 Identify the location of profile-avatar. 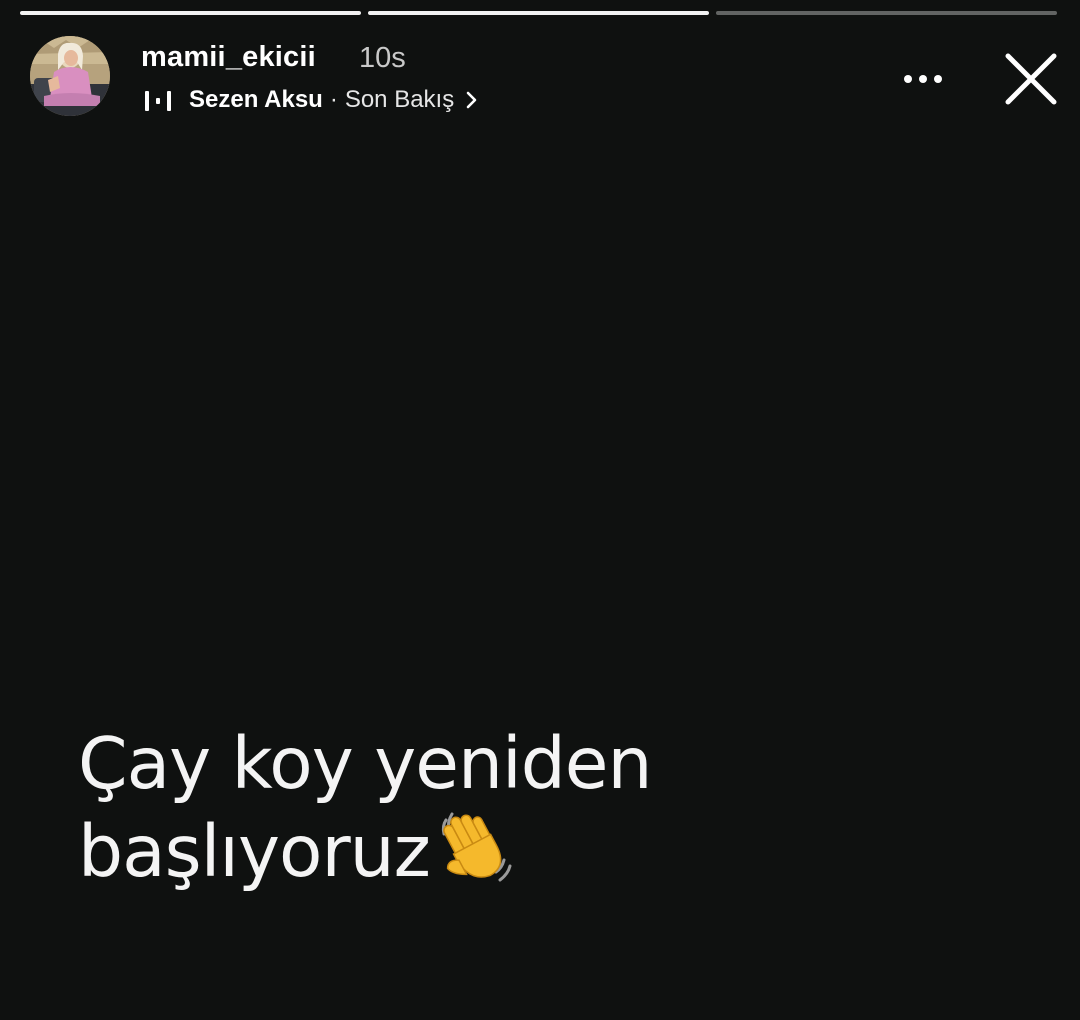
(70, 76).